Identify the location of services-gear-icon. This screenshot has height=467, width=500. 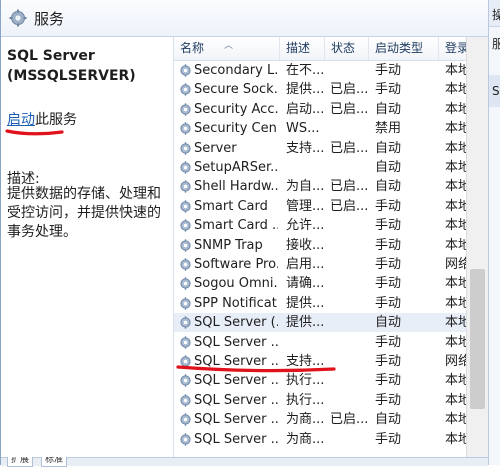
(18, 18).